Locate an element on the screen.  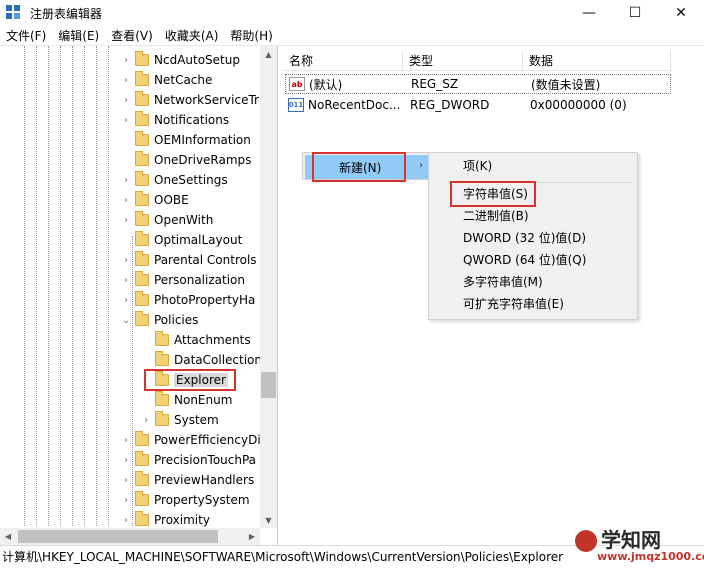
tree-item-label: System is located at coordinates (196, 420).